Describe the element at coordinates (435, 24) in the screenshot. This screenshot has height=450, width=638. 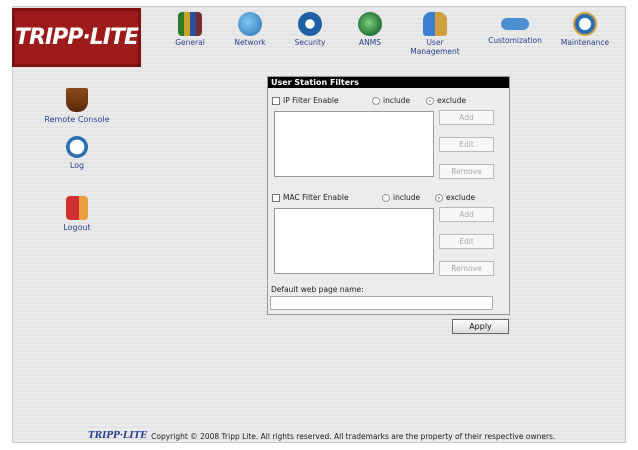
I see `users-icon` at that location.